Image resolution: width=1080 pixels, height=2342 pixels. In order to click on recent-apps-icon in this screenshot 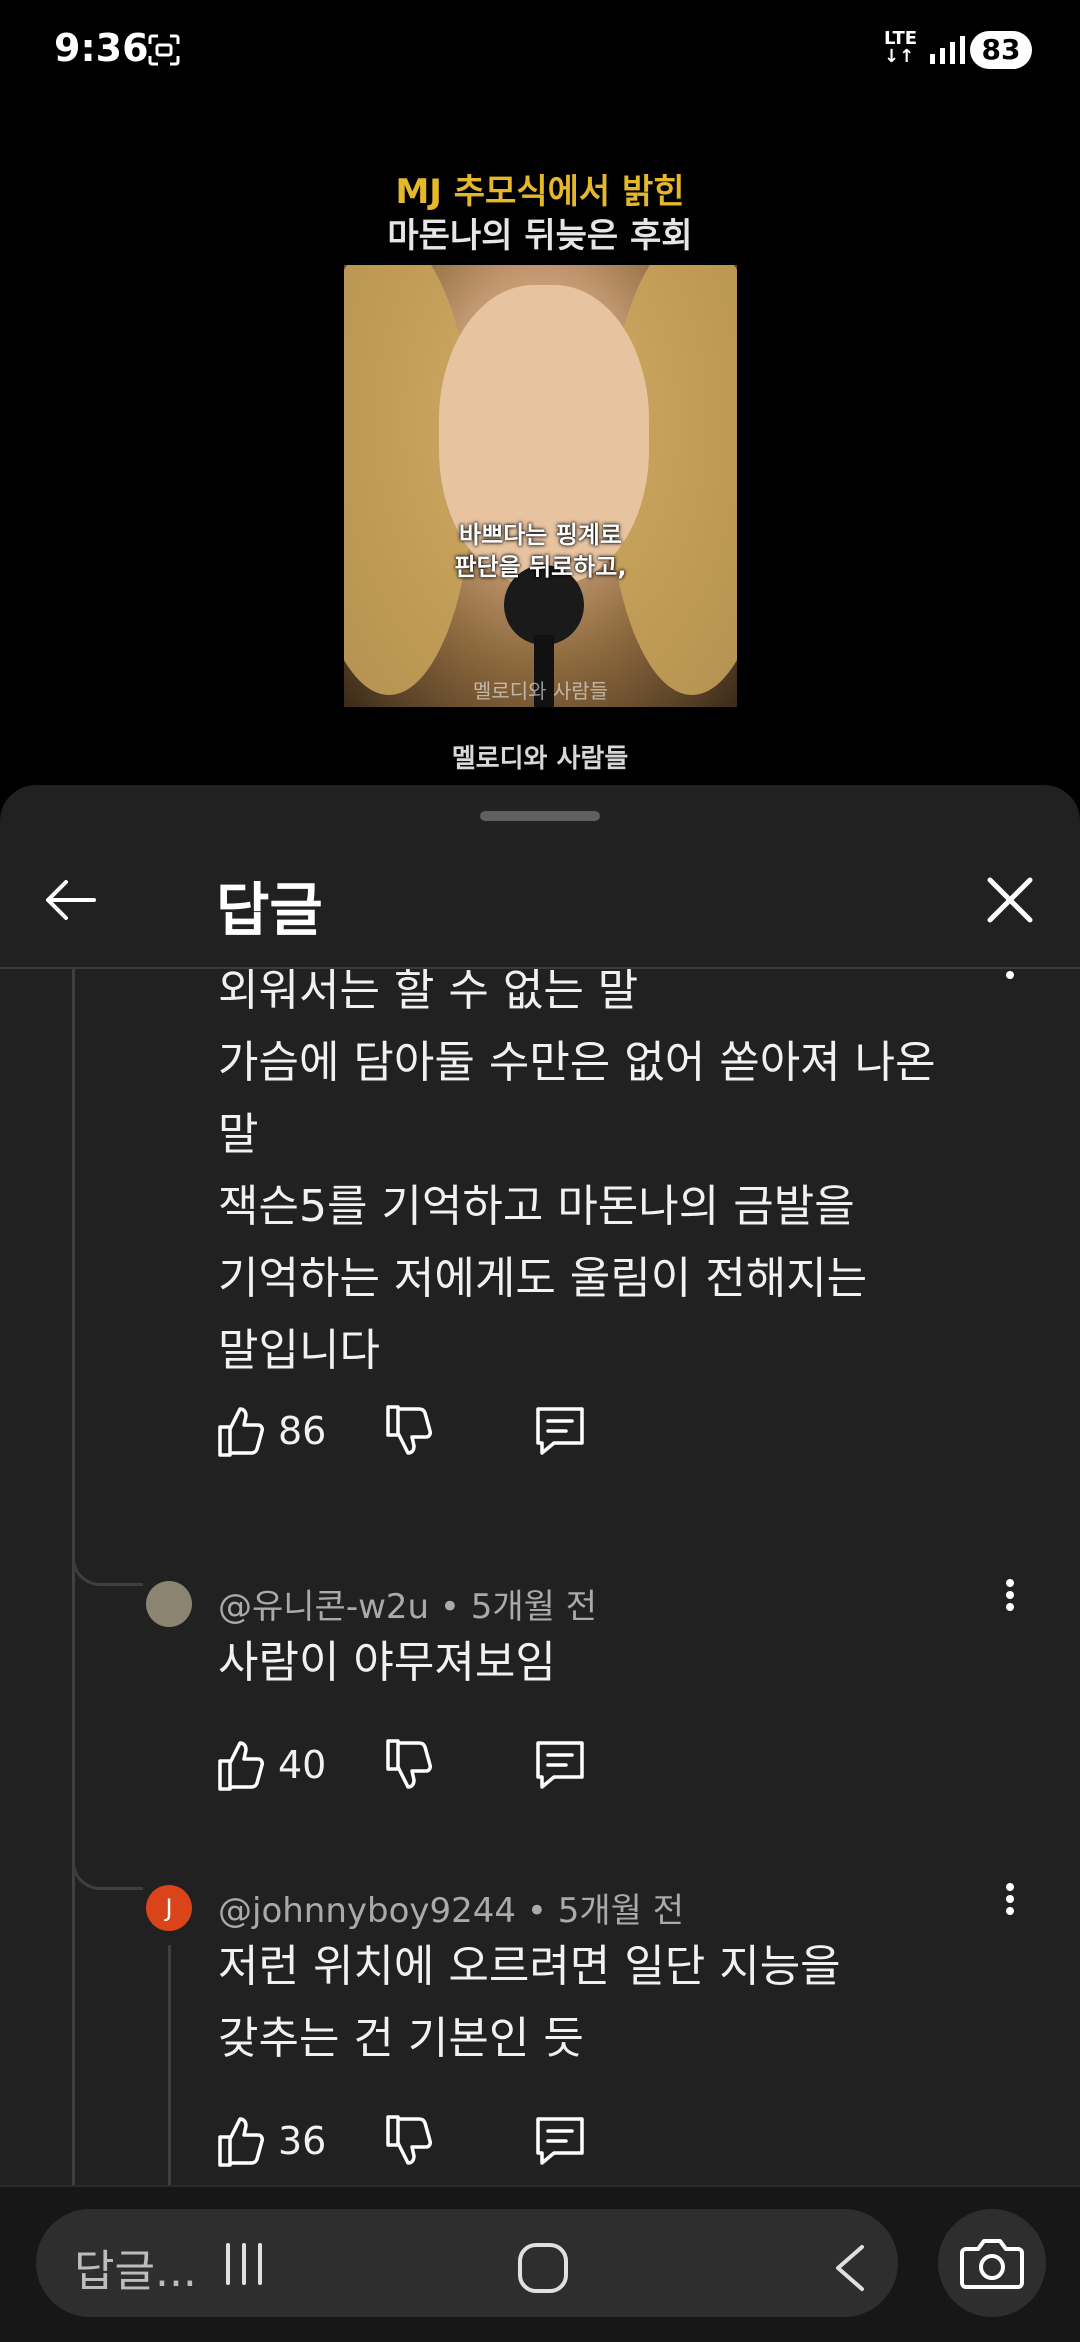, I will do `click(244, 2264)`.